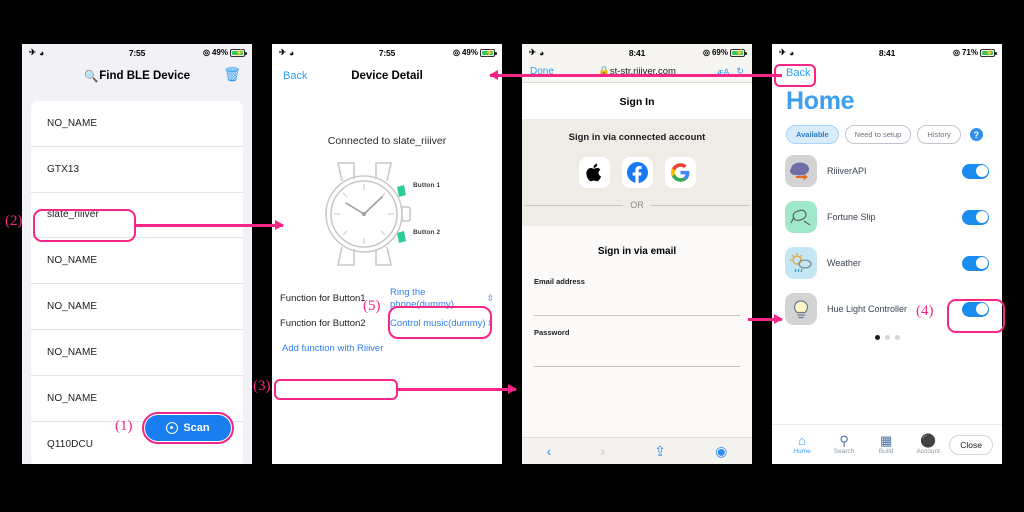 The height and width of the screenshot is (512, 1024). What do you see at coordinates (721, 451) in the screenshot?
I see `compass-icon: ◉` at bounding box center [721, 451].